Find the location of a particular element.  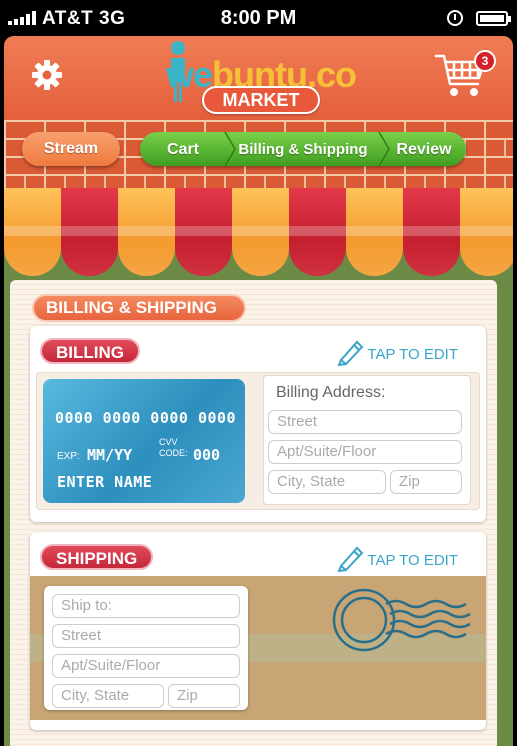

gear-icon is located at coordinates (47, 75).